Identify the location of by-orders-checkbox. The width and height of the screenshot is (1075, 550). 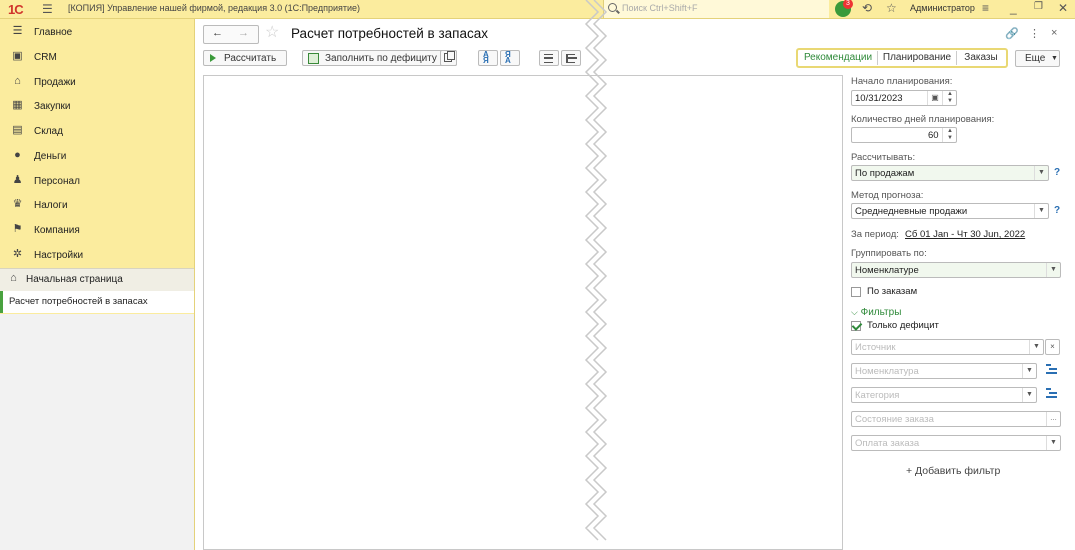
(856, 292).